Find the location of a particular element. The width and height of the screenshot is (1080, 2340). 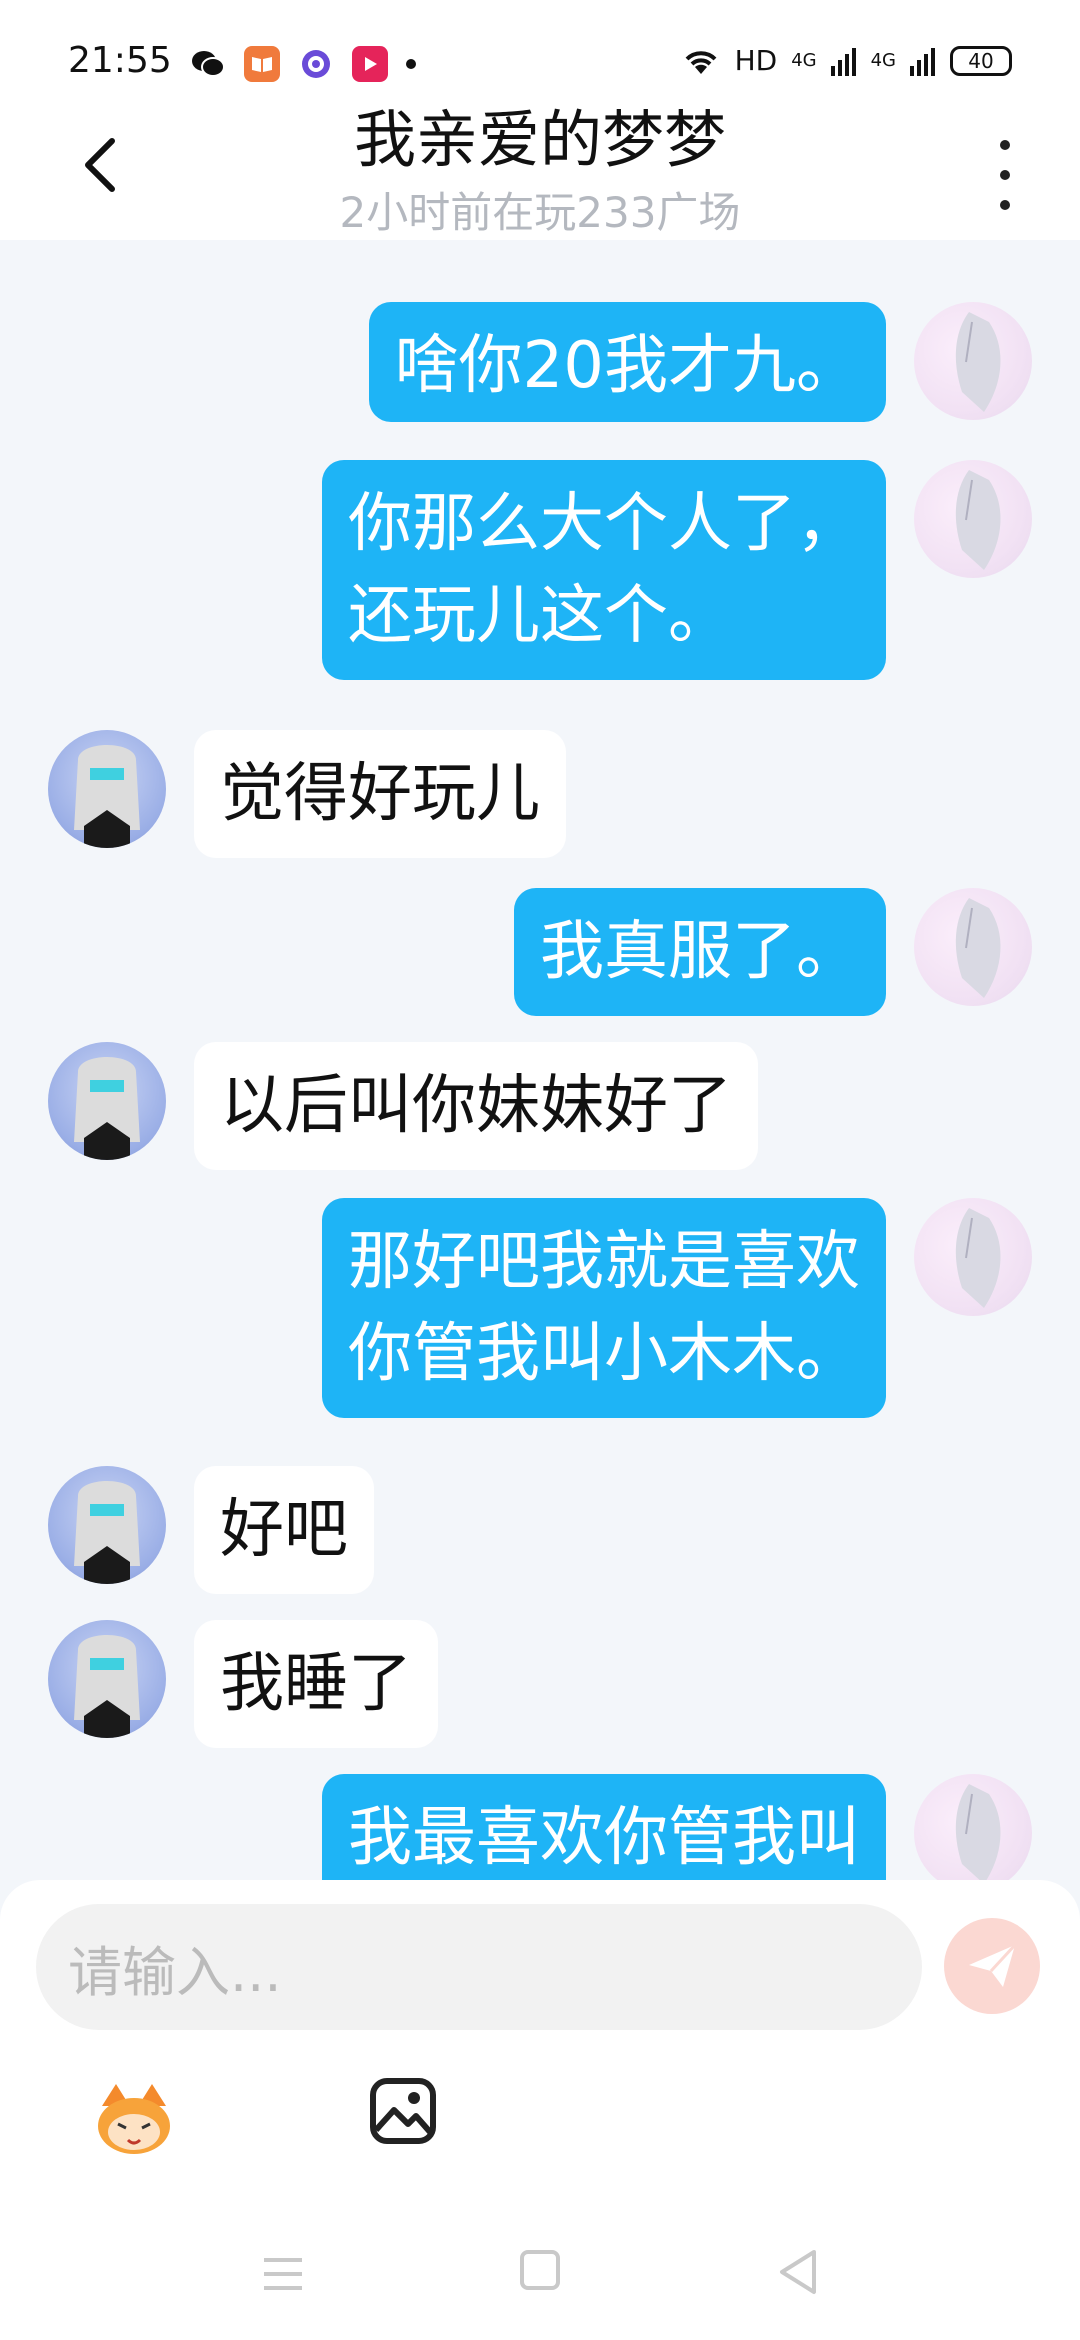

chat-header: 我亲爱的梦梦 2小时前在玩233广场 is located at coordinates (540, 170).